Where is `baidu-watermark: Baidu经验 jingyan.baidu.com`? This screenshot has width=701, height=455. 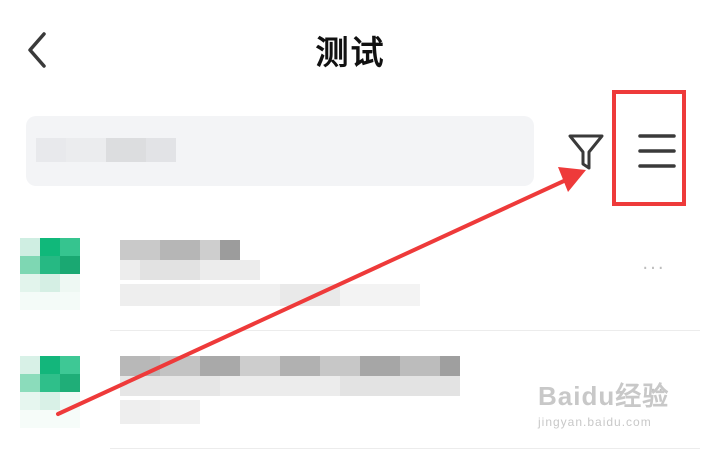
baidu-watermark: Baidu经验 jingyan.baidu.com is located at coordinates (618, 411).